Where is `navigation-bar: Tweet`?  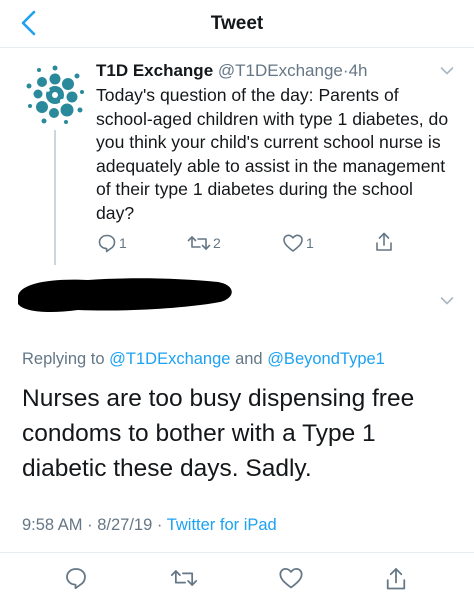
navigation-bar: Tweet is located at coordinates (237, 24).